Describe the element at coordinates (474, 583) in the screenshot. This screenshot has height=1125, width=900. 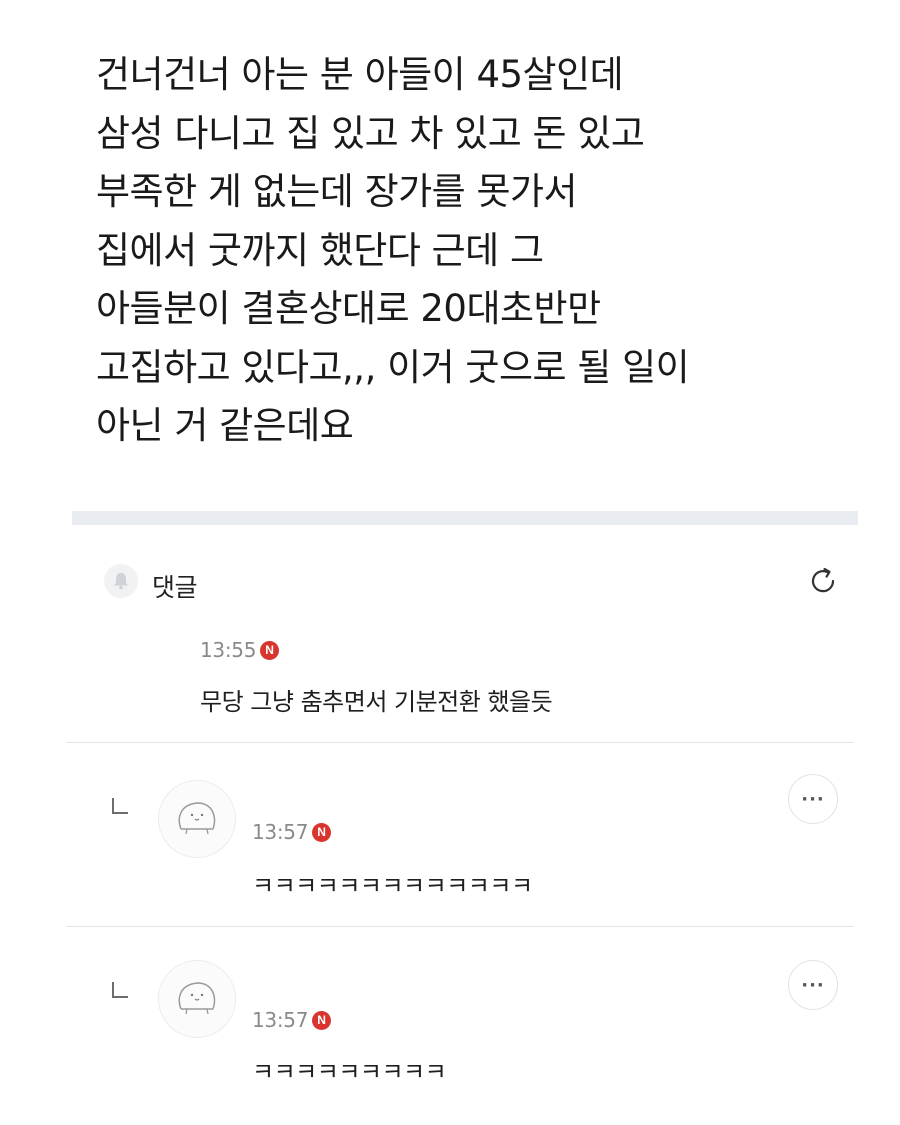
I see `comments-header: 댓글` at that location.